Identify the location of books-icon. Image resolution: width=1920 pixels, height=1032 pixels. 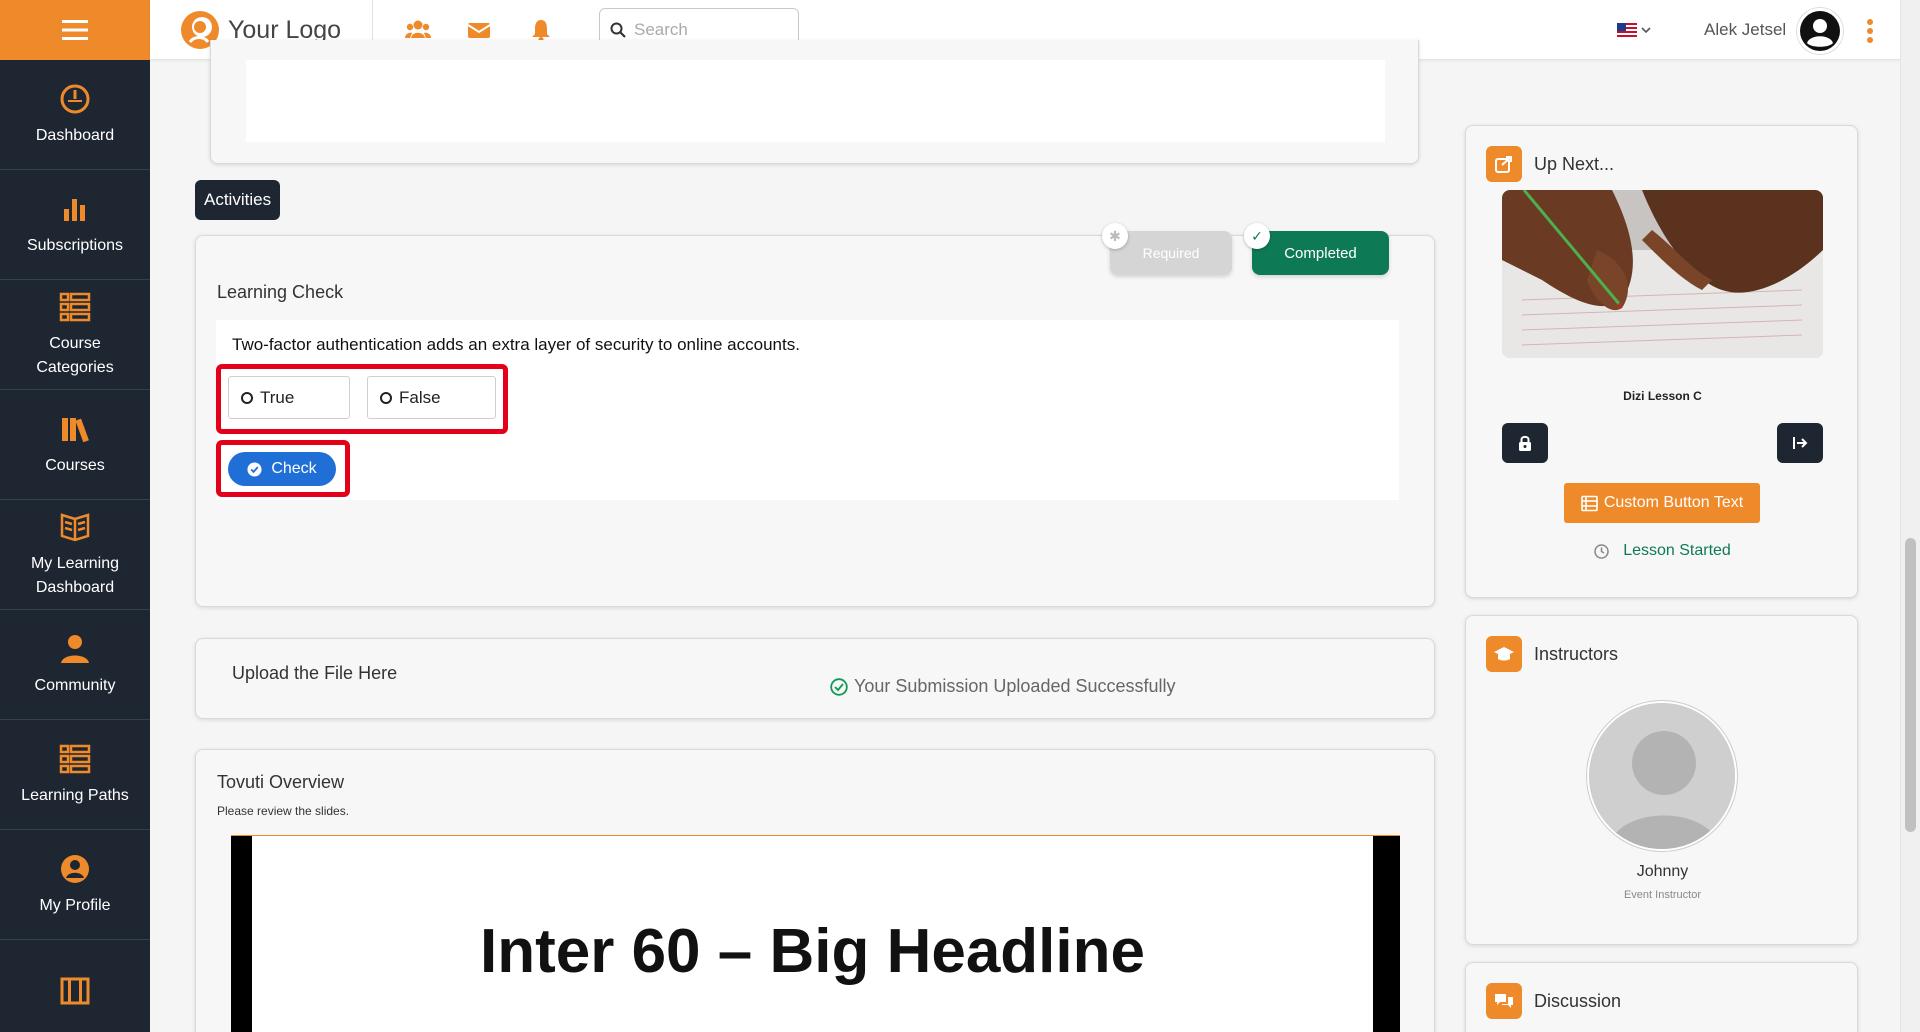
(75, 429).